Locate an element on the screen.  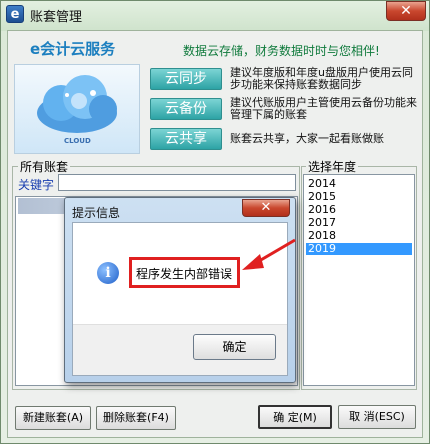
dialog-close-button: ✕ is located at coordinates (266, 208).